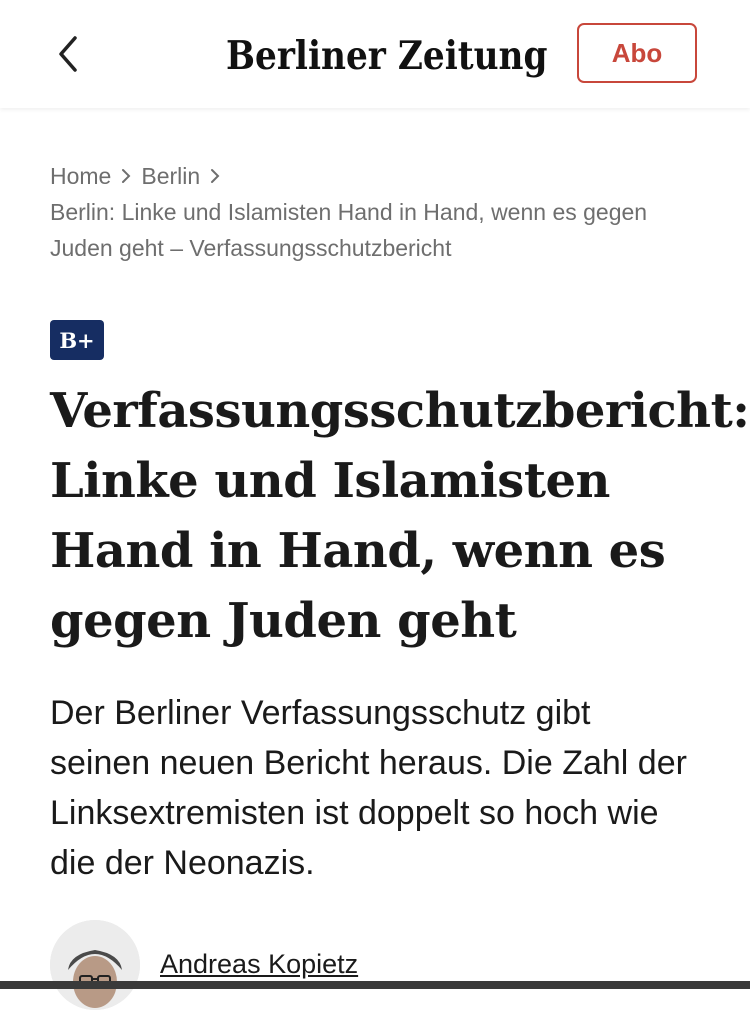 The image size is (750, 1010). I want to click on author-avatar, so click(95, 965).